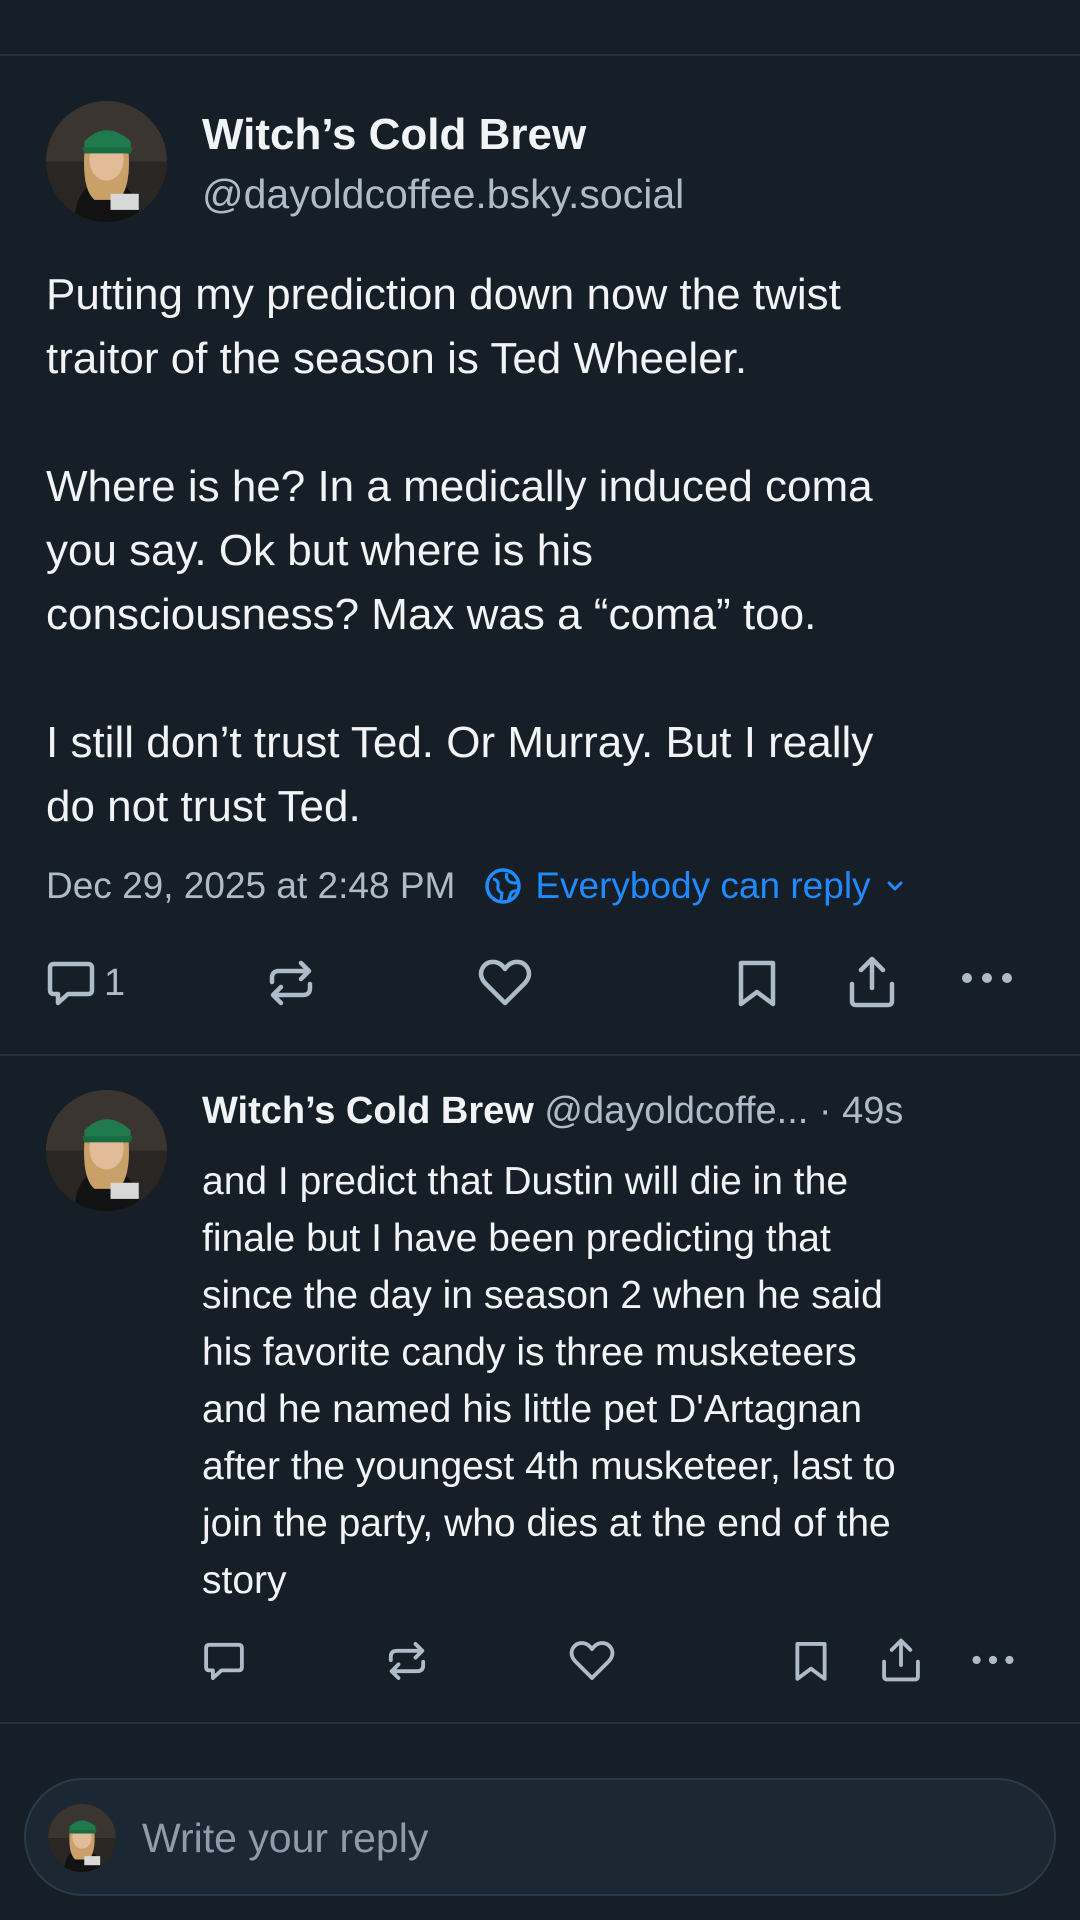  I want to click on reply-text-line: finale but I have been predicting that, so click(516, 1238).